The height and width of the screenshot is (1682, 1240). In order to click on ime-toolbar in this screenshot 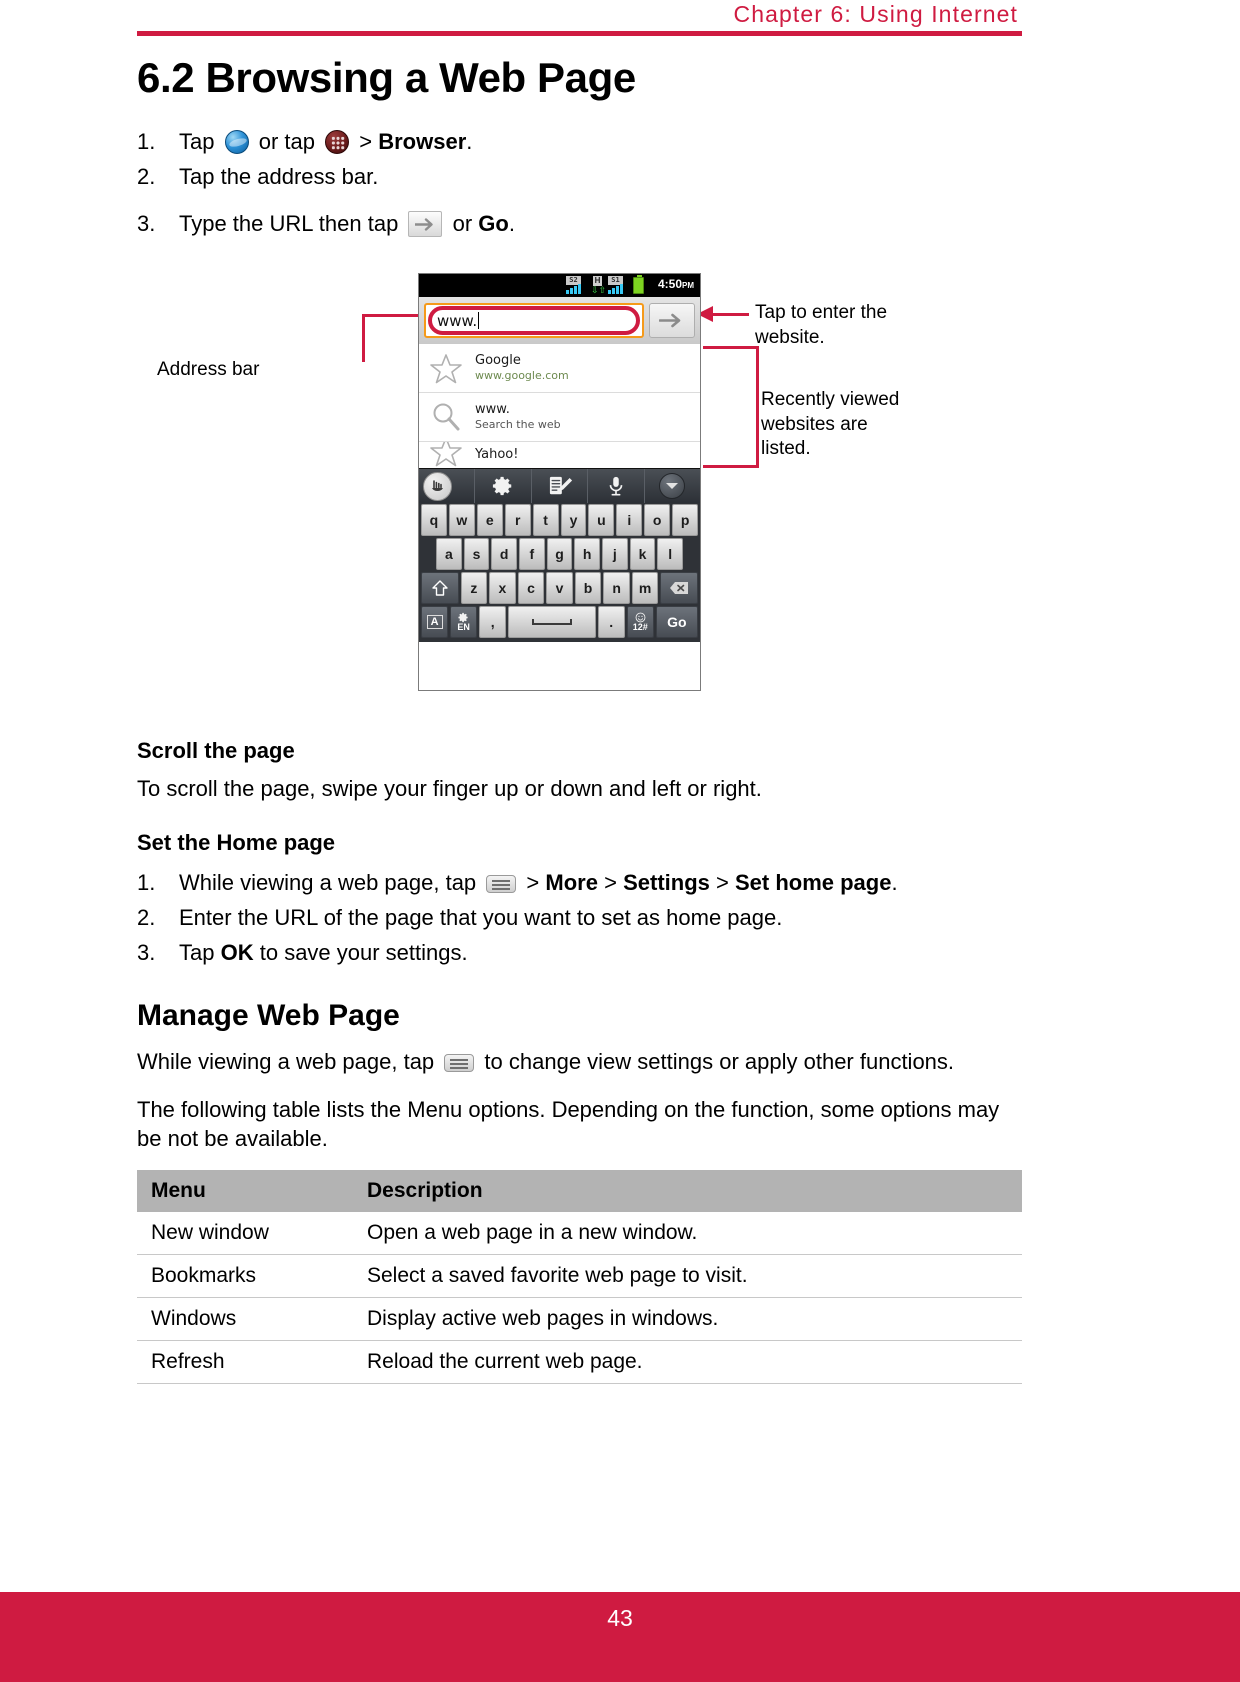, I will do `click(559, 486)`.